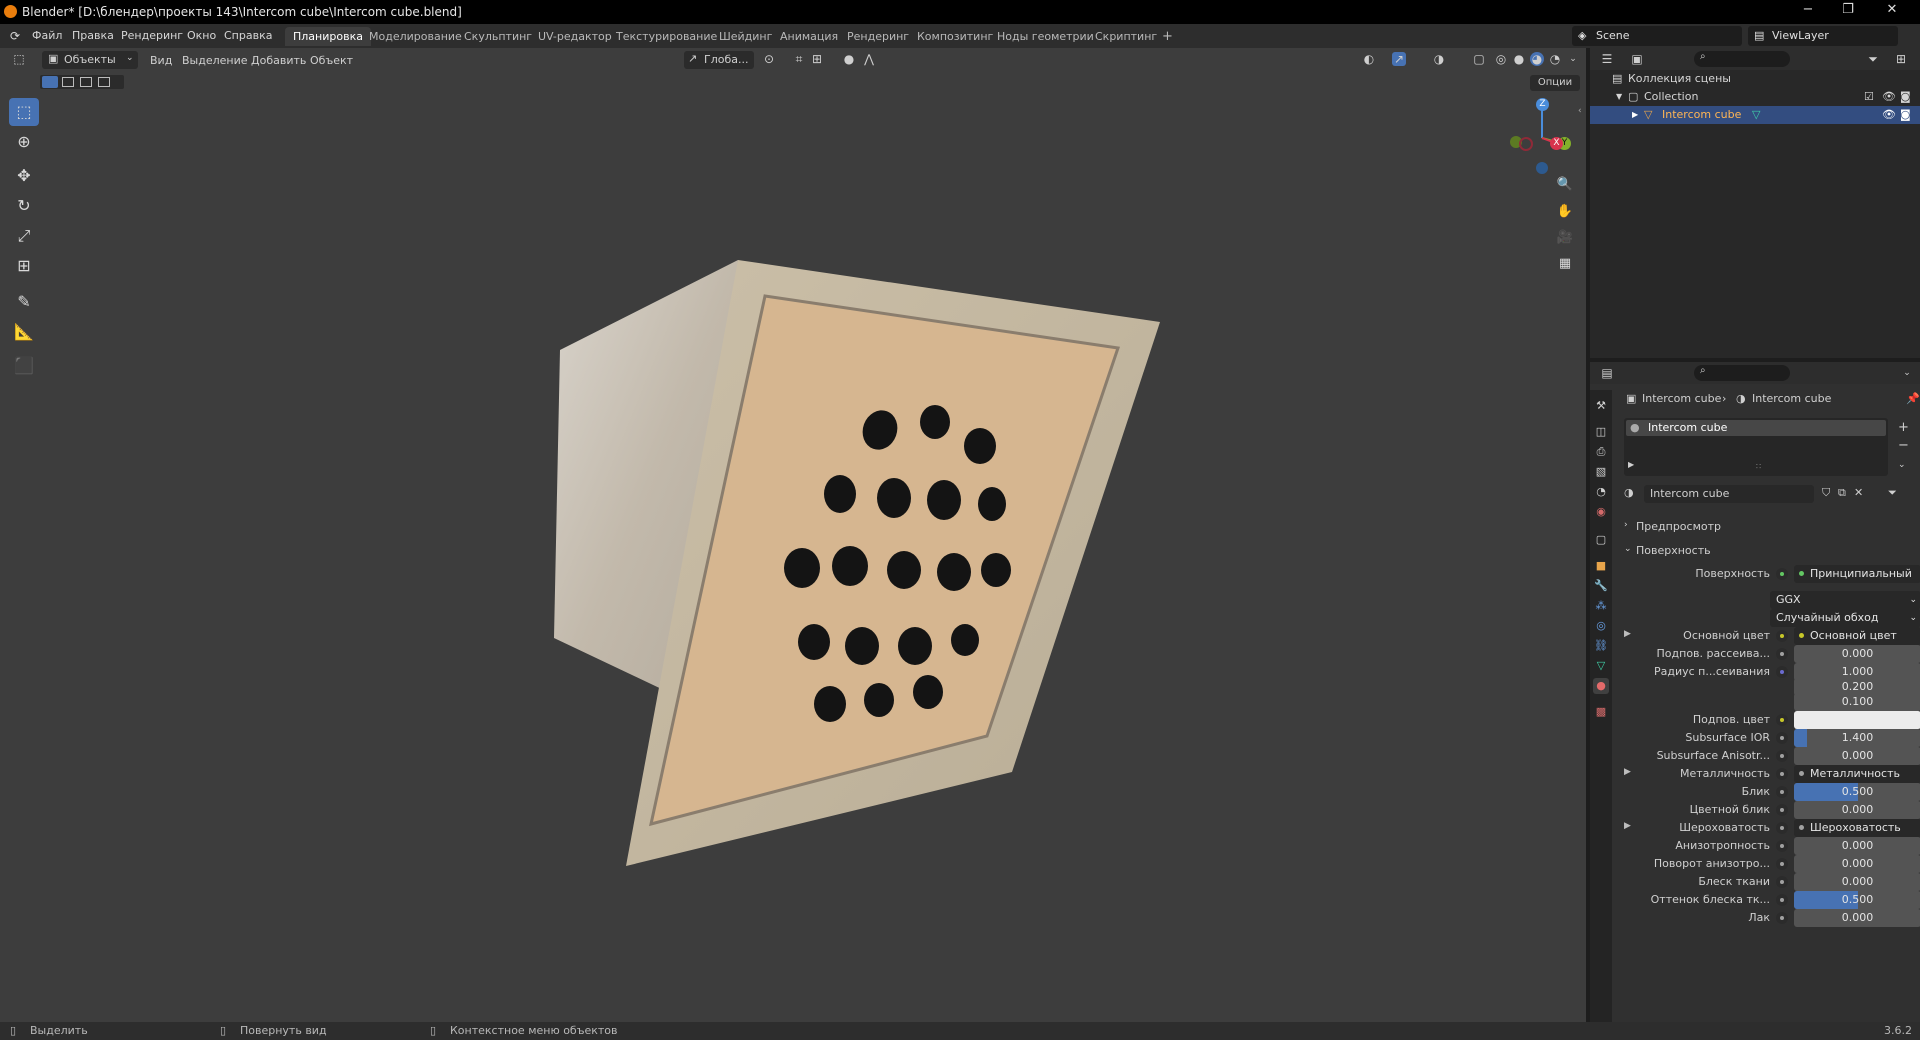 The width and height of the screenshot is (1920, 1040). What do you see at coordinates (1902, 465) in the screenshot?
I see `slot-menu-icon: ⌄` at bounding box center [1902, 465].